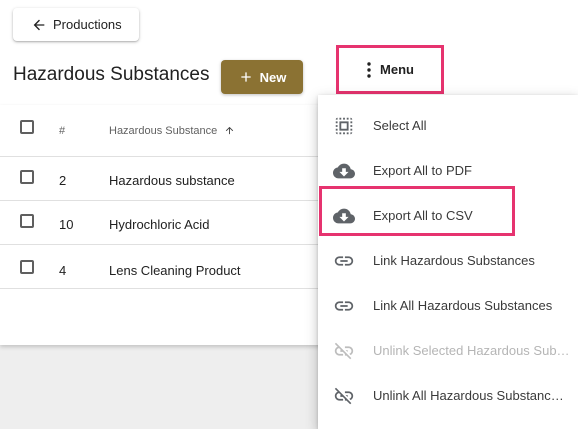 Image resolution: width=578 pixels, height=429 pixels. What do you see at coordinates (175, 270) in the screenshot?
I see `row-name: Lens Cleaning Product` at bounding box center [175, 270].